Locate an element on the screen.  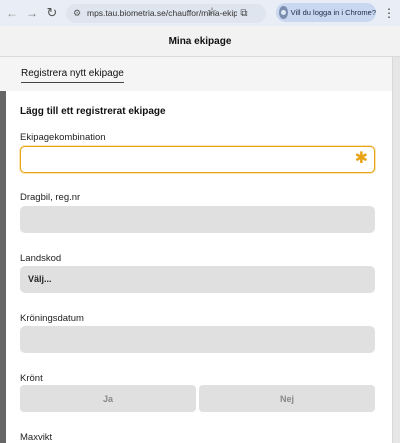
signin-label: Vill du logga in i Chrome? is located at coordinates (333, 12).